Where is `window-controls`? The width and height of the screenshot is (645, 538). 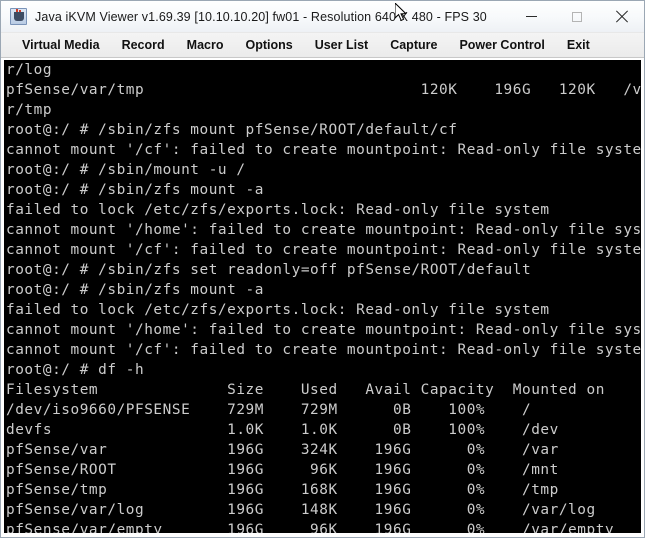
window-controls is located at coordinates (576, 16).